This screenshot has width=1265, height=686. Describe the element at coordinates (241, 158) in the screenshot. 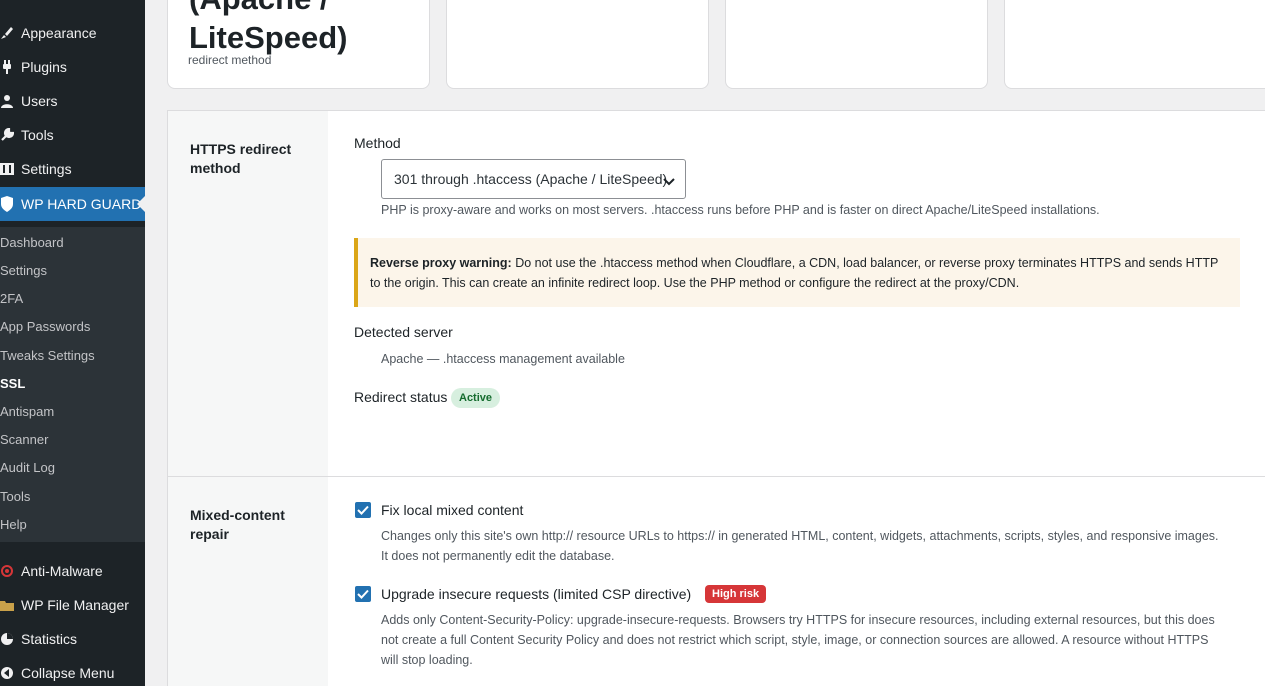

I see `https-redirect-title: HTTPS redirect method` at that location.